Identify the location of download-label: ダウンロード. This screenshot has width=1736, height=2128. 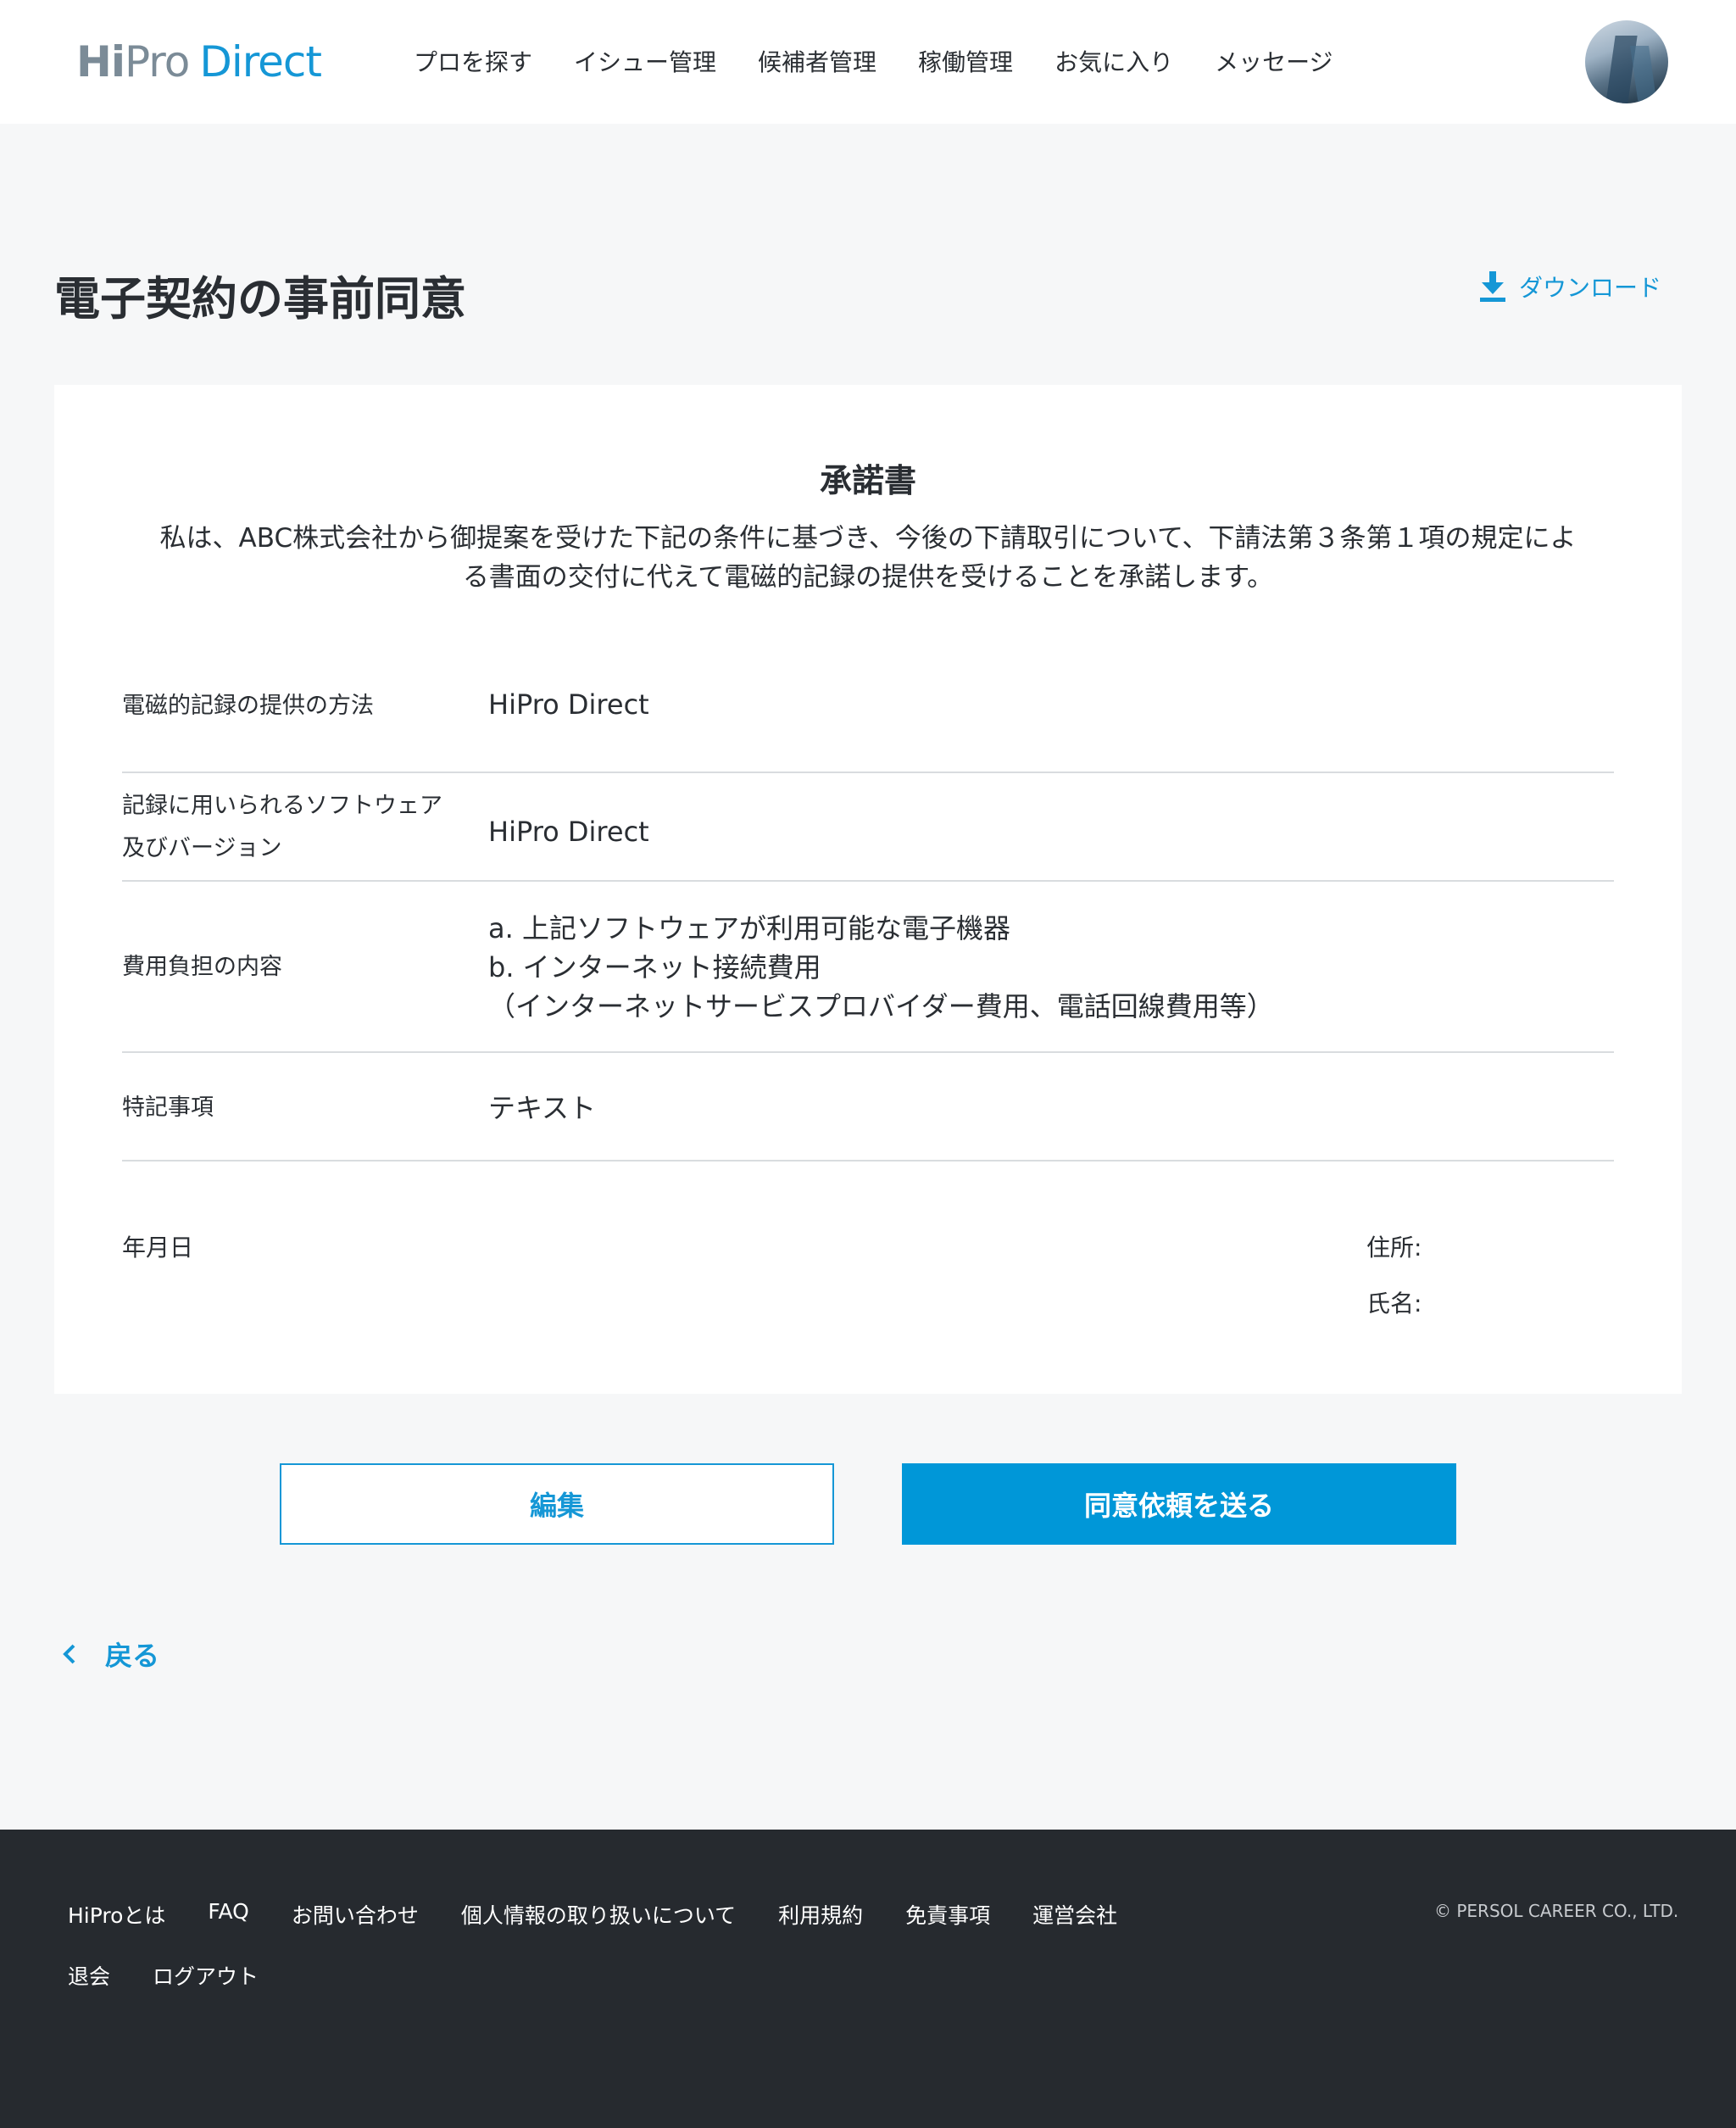
(1590, 288).